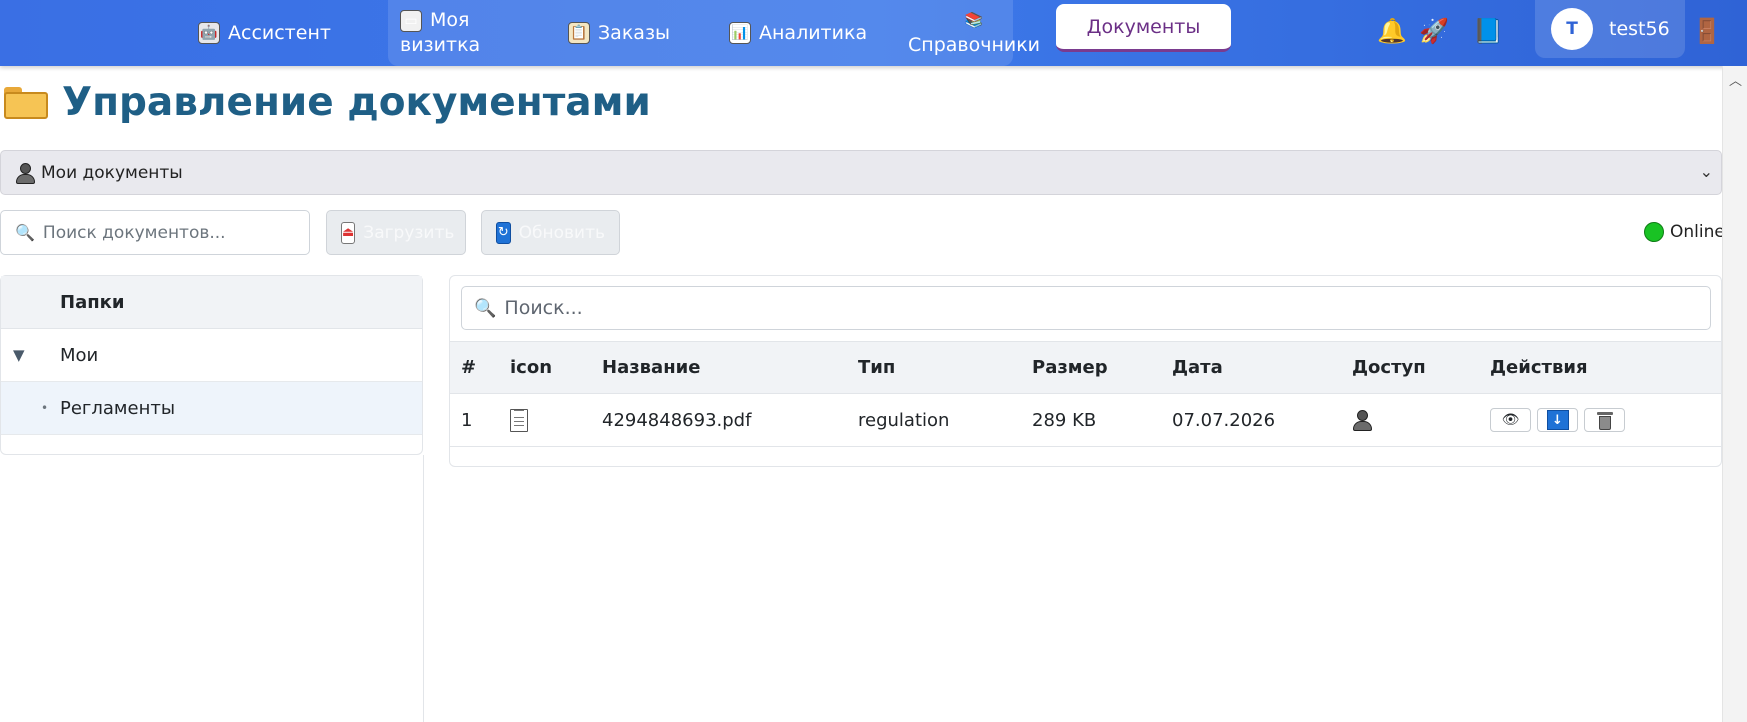 Image resolution: width=1747 pixels, height=722 pixels. What do you see at coordinates (450, 20) in the screenshot?
I see `nav-item-business-card-label-1: Моя` at bounding box center [450, 20].